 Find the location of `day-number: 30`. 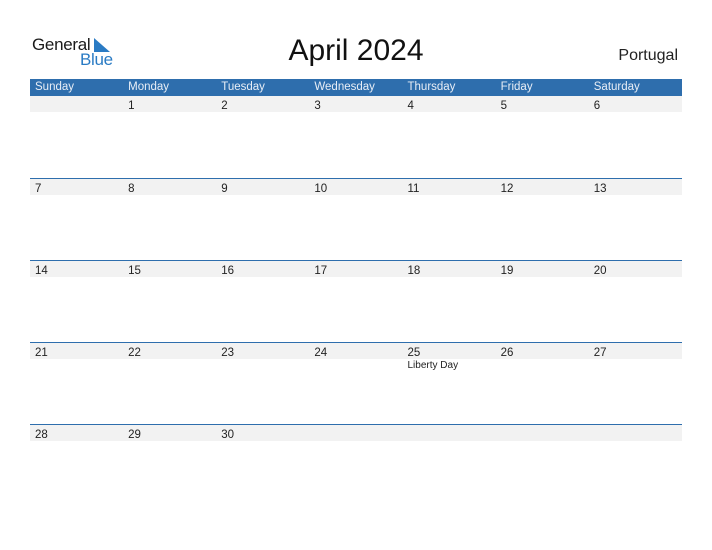

day-number: 30 is located at coordinates (228, 435).